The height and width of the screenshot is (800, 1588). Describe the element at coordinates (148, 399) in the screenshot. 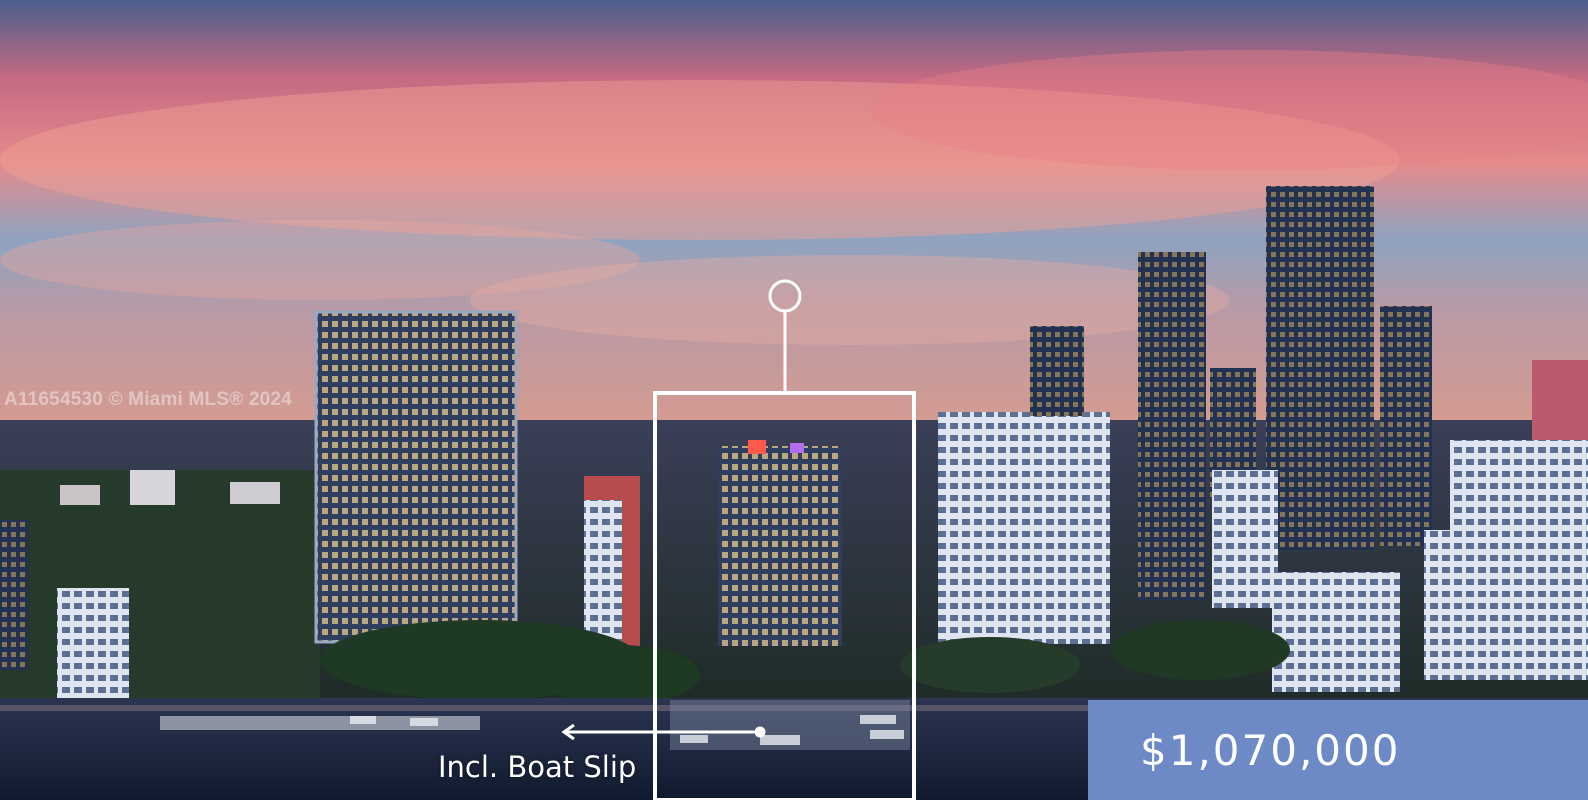

I see `mls-watermark: A11654530 © Miami MLS® 2024` at that location.